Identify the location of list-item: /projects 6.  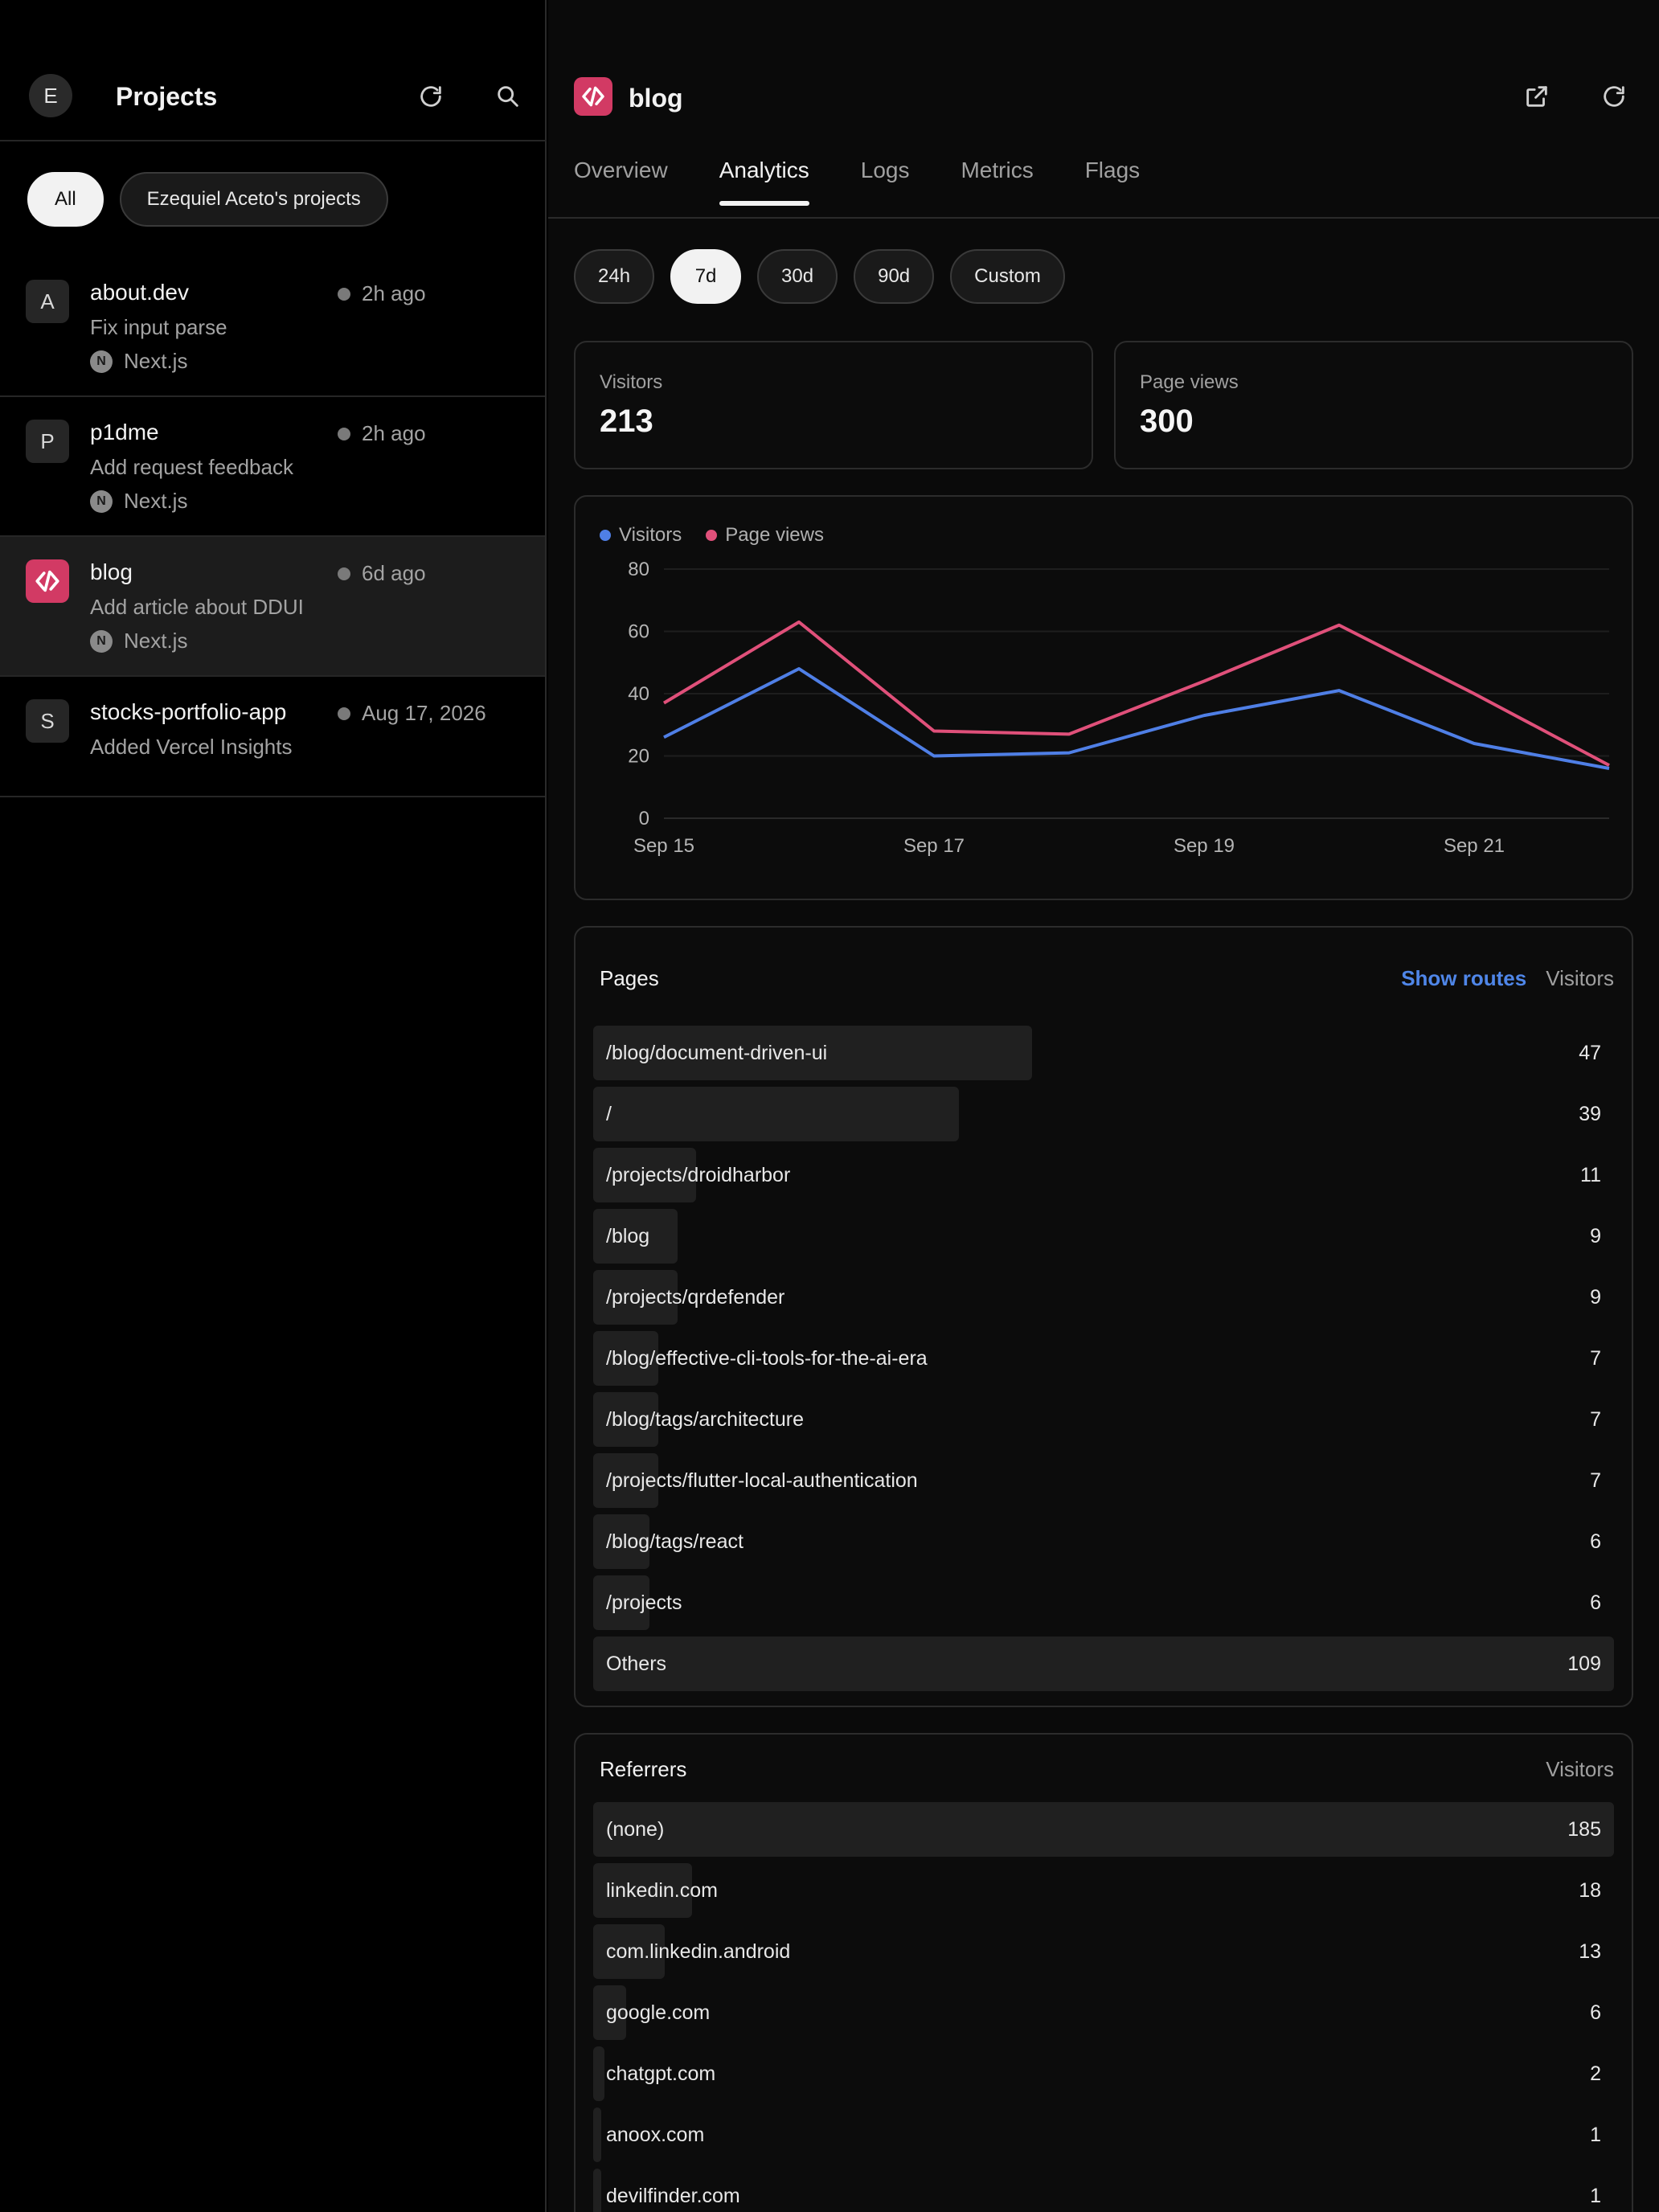
(1103, 1602).